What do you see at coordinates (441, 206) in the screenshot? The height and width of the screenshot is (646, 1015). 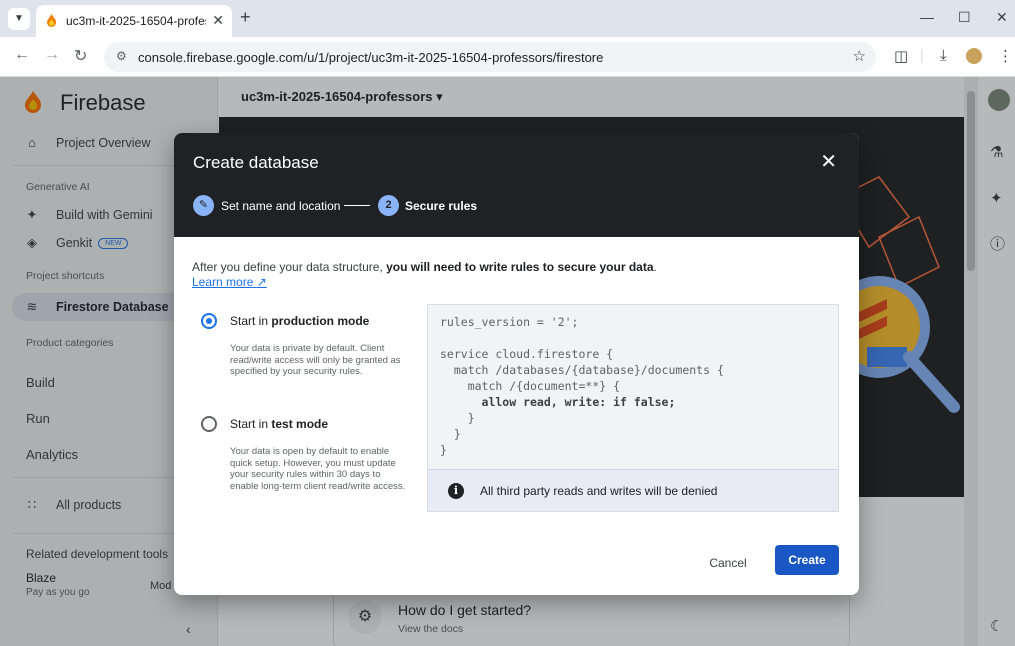 I see `step-2-label: Secure rules` at bounding box center [441, 206].